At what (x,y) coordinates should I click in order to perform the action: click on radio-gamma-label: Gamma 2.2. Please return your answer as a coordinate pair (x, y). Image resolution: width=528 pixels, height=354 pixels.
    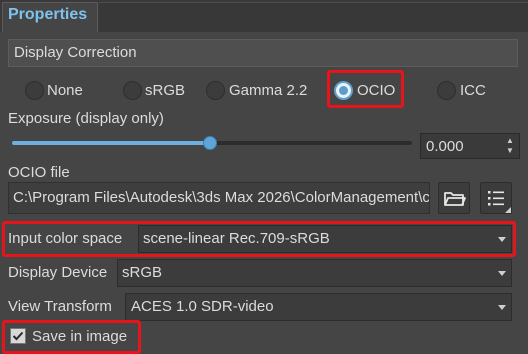
    Looking at the image, I should click on (268, 90).